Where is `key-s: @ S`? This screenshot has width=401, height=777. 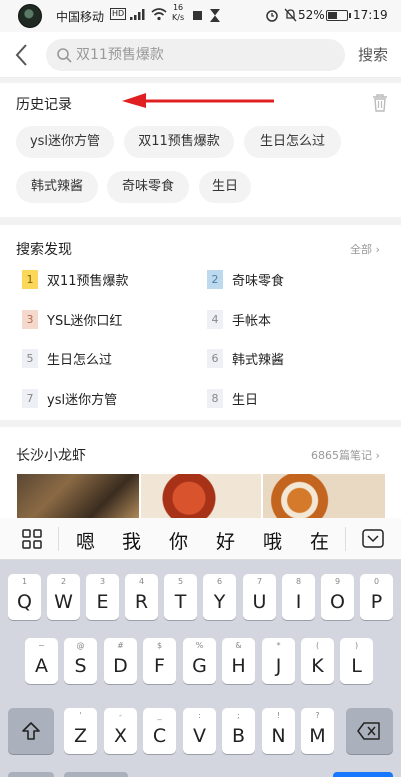
key-s: @ S is located at coordinates (80, 661).